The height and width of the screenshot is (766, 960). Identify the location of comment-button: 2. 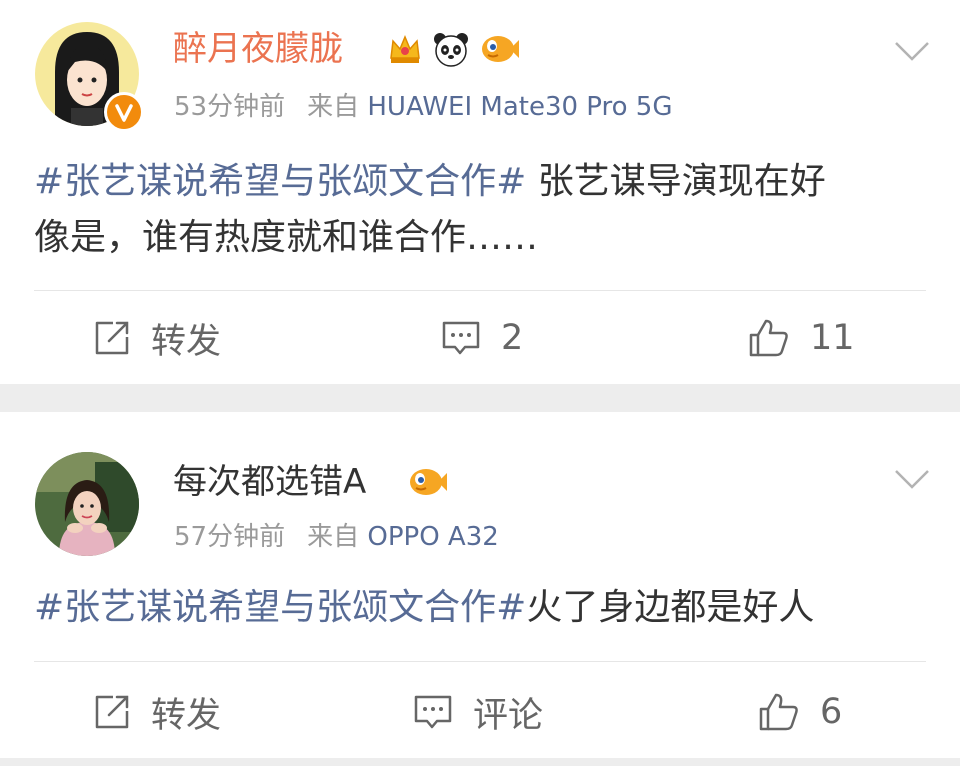
(482, 338).